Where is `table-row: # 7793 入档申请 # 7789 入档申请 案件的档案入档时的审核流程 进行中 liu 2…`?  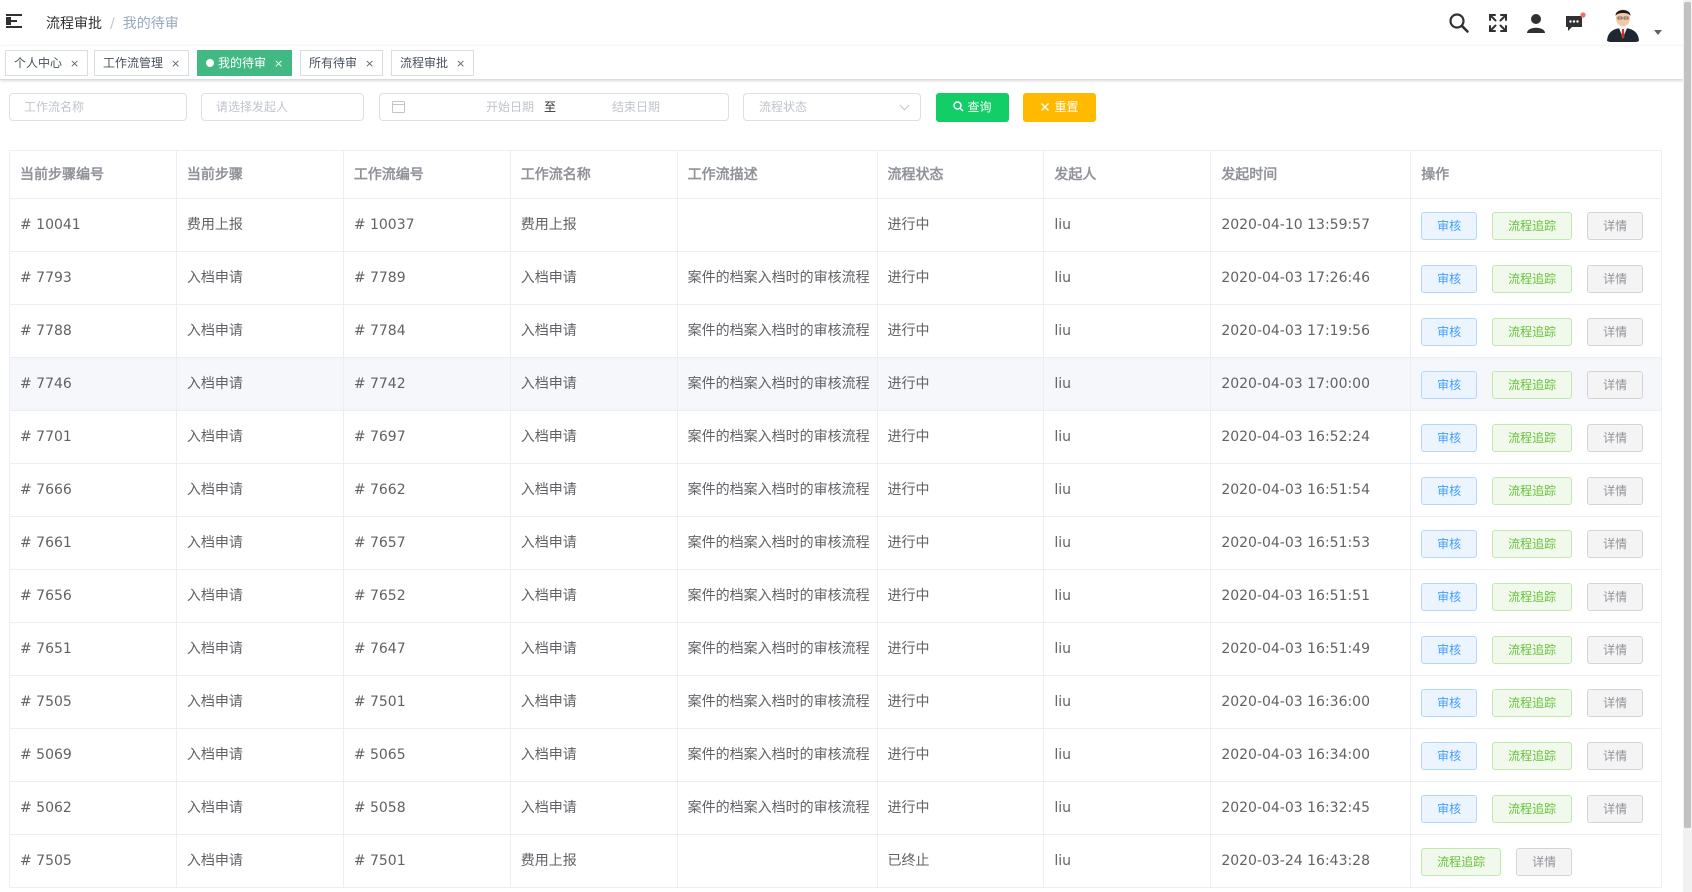
table-row: # 7793 入档申请 # 7789 入档申请 案件的档案入档时的审核流程 进行中 liu 2… is located at coordinates (836, 278).